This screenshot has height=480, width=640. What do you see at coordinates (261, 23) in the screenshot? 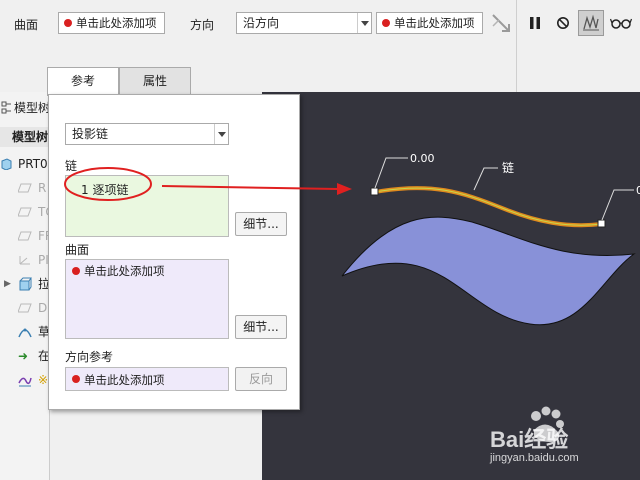
I see `direction-select-value: 沿方向` at bounding box center [261, 23].